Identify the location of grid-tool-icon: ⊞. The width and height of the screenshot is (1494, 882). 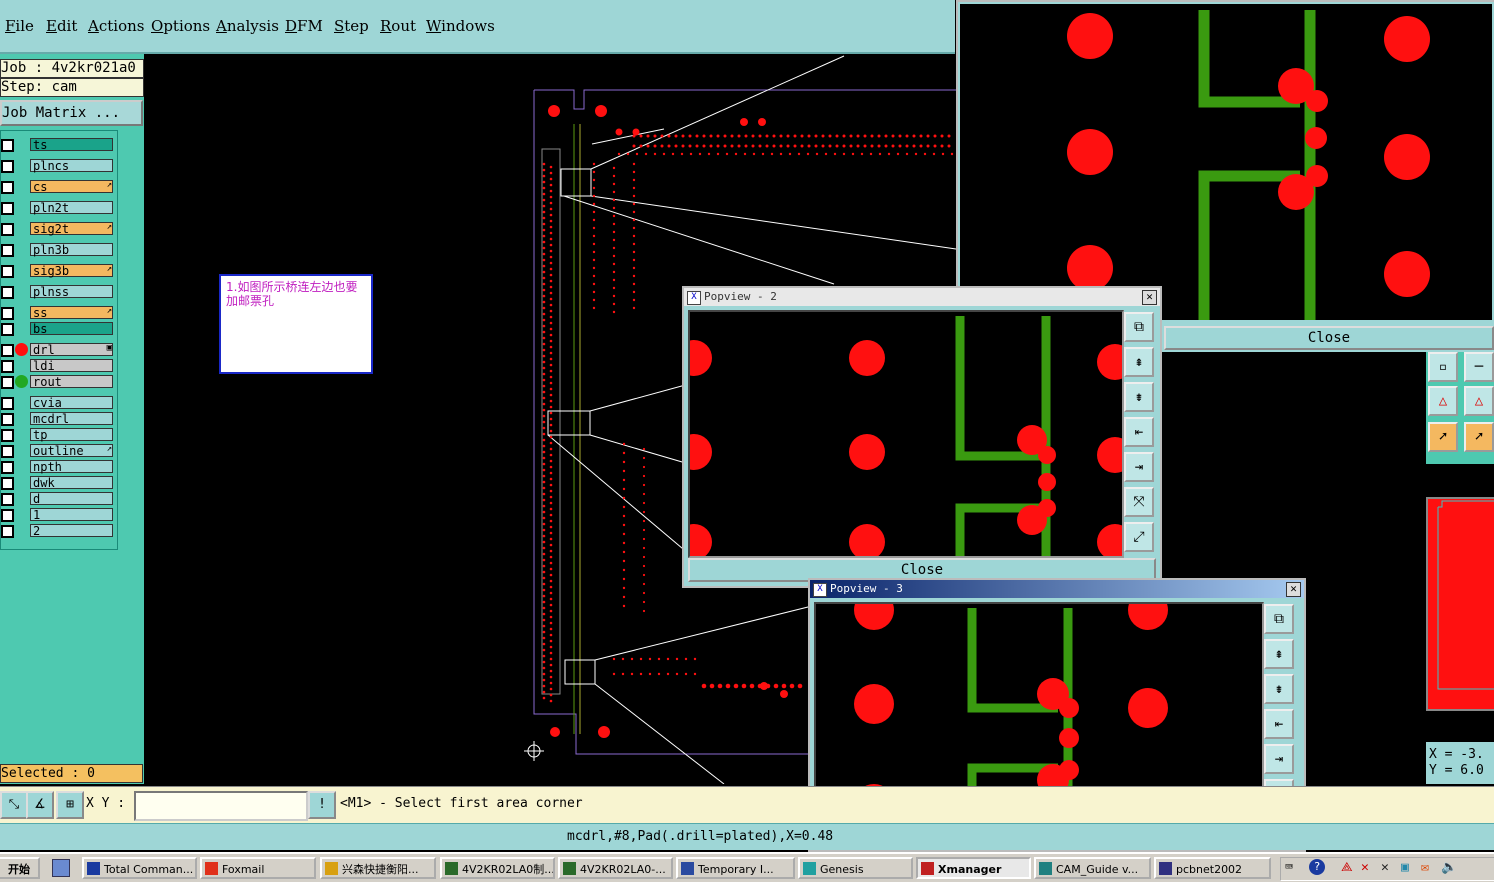
(70, 805).